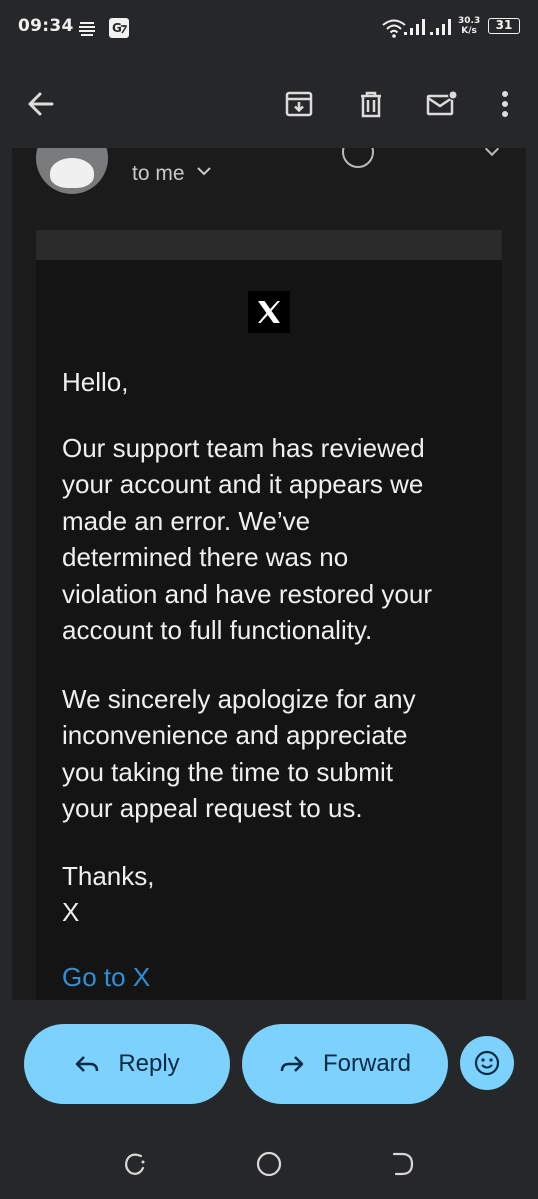 The width and height of the screenshot is (538, 1199). I want to click on forward-icon, so click(292, 1064).